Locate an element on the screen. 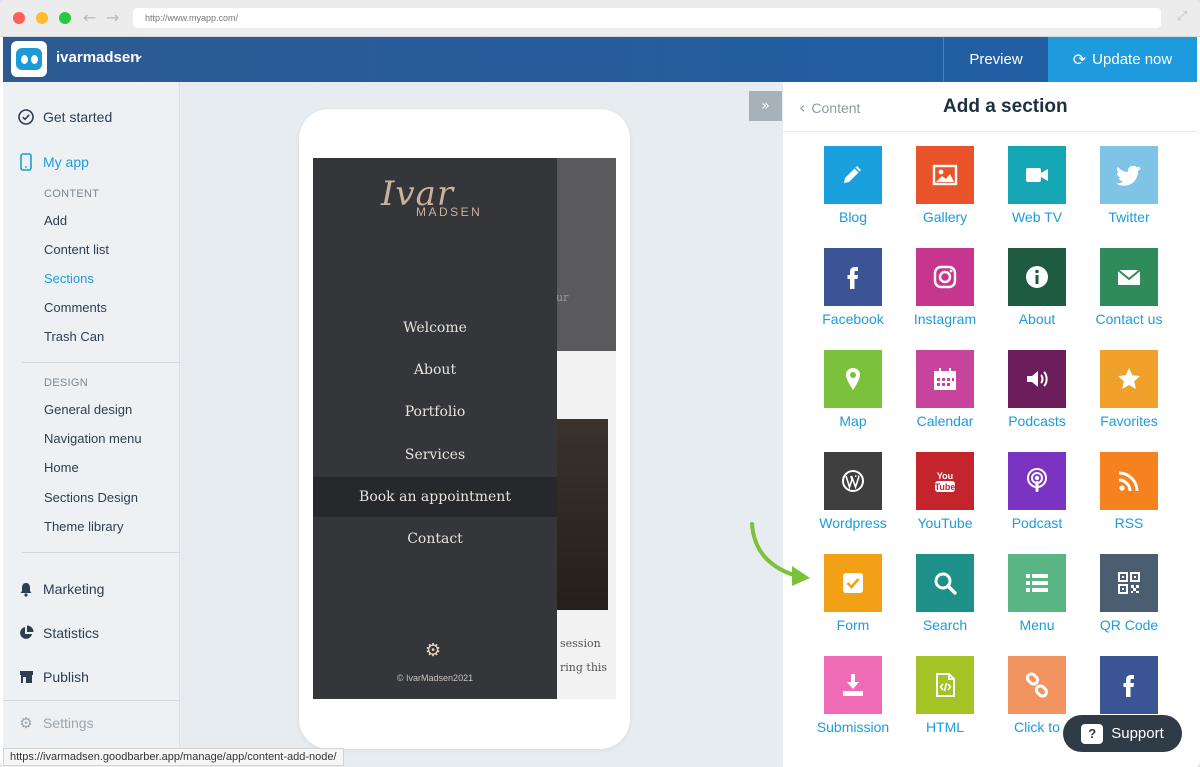 The width and height of the screenshot is (1200, 767). sidebar-item-theme-library: Theme library is located at coordinates (83, 526).